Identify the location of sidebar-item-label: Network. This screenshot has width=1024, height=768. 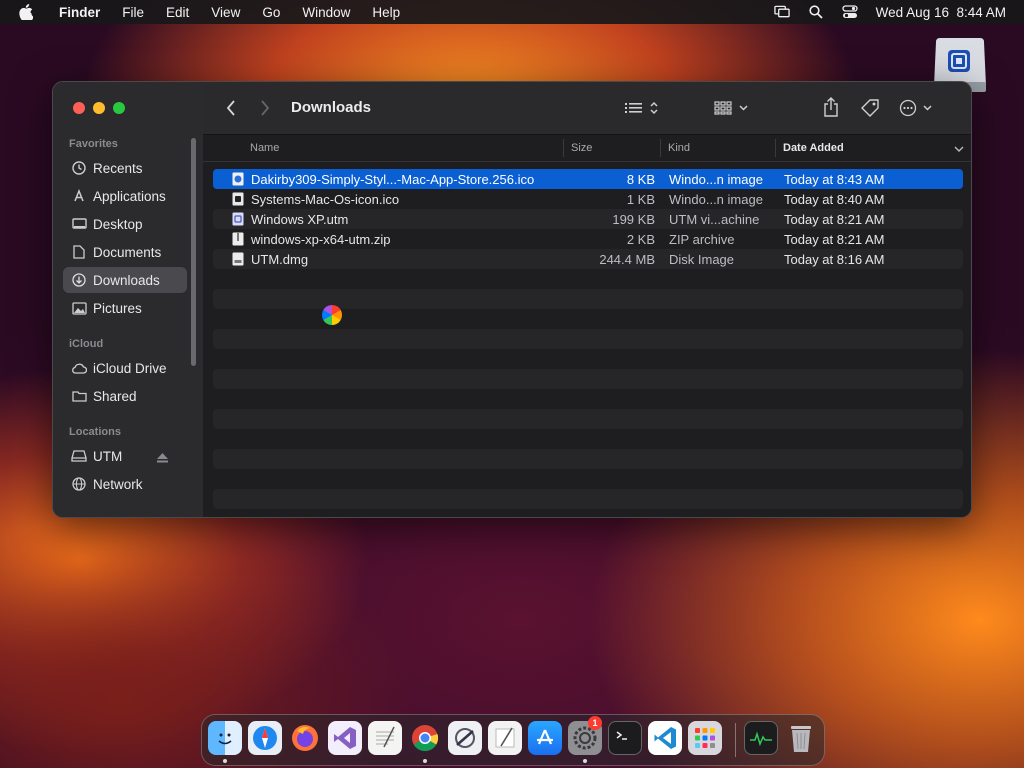
(118, 484).